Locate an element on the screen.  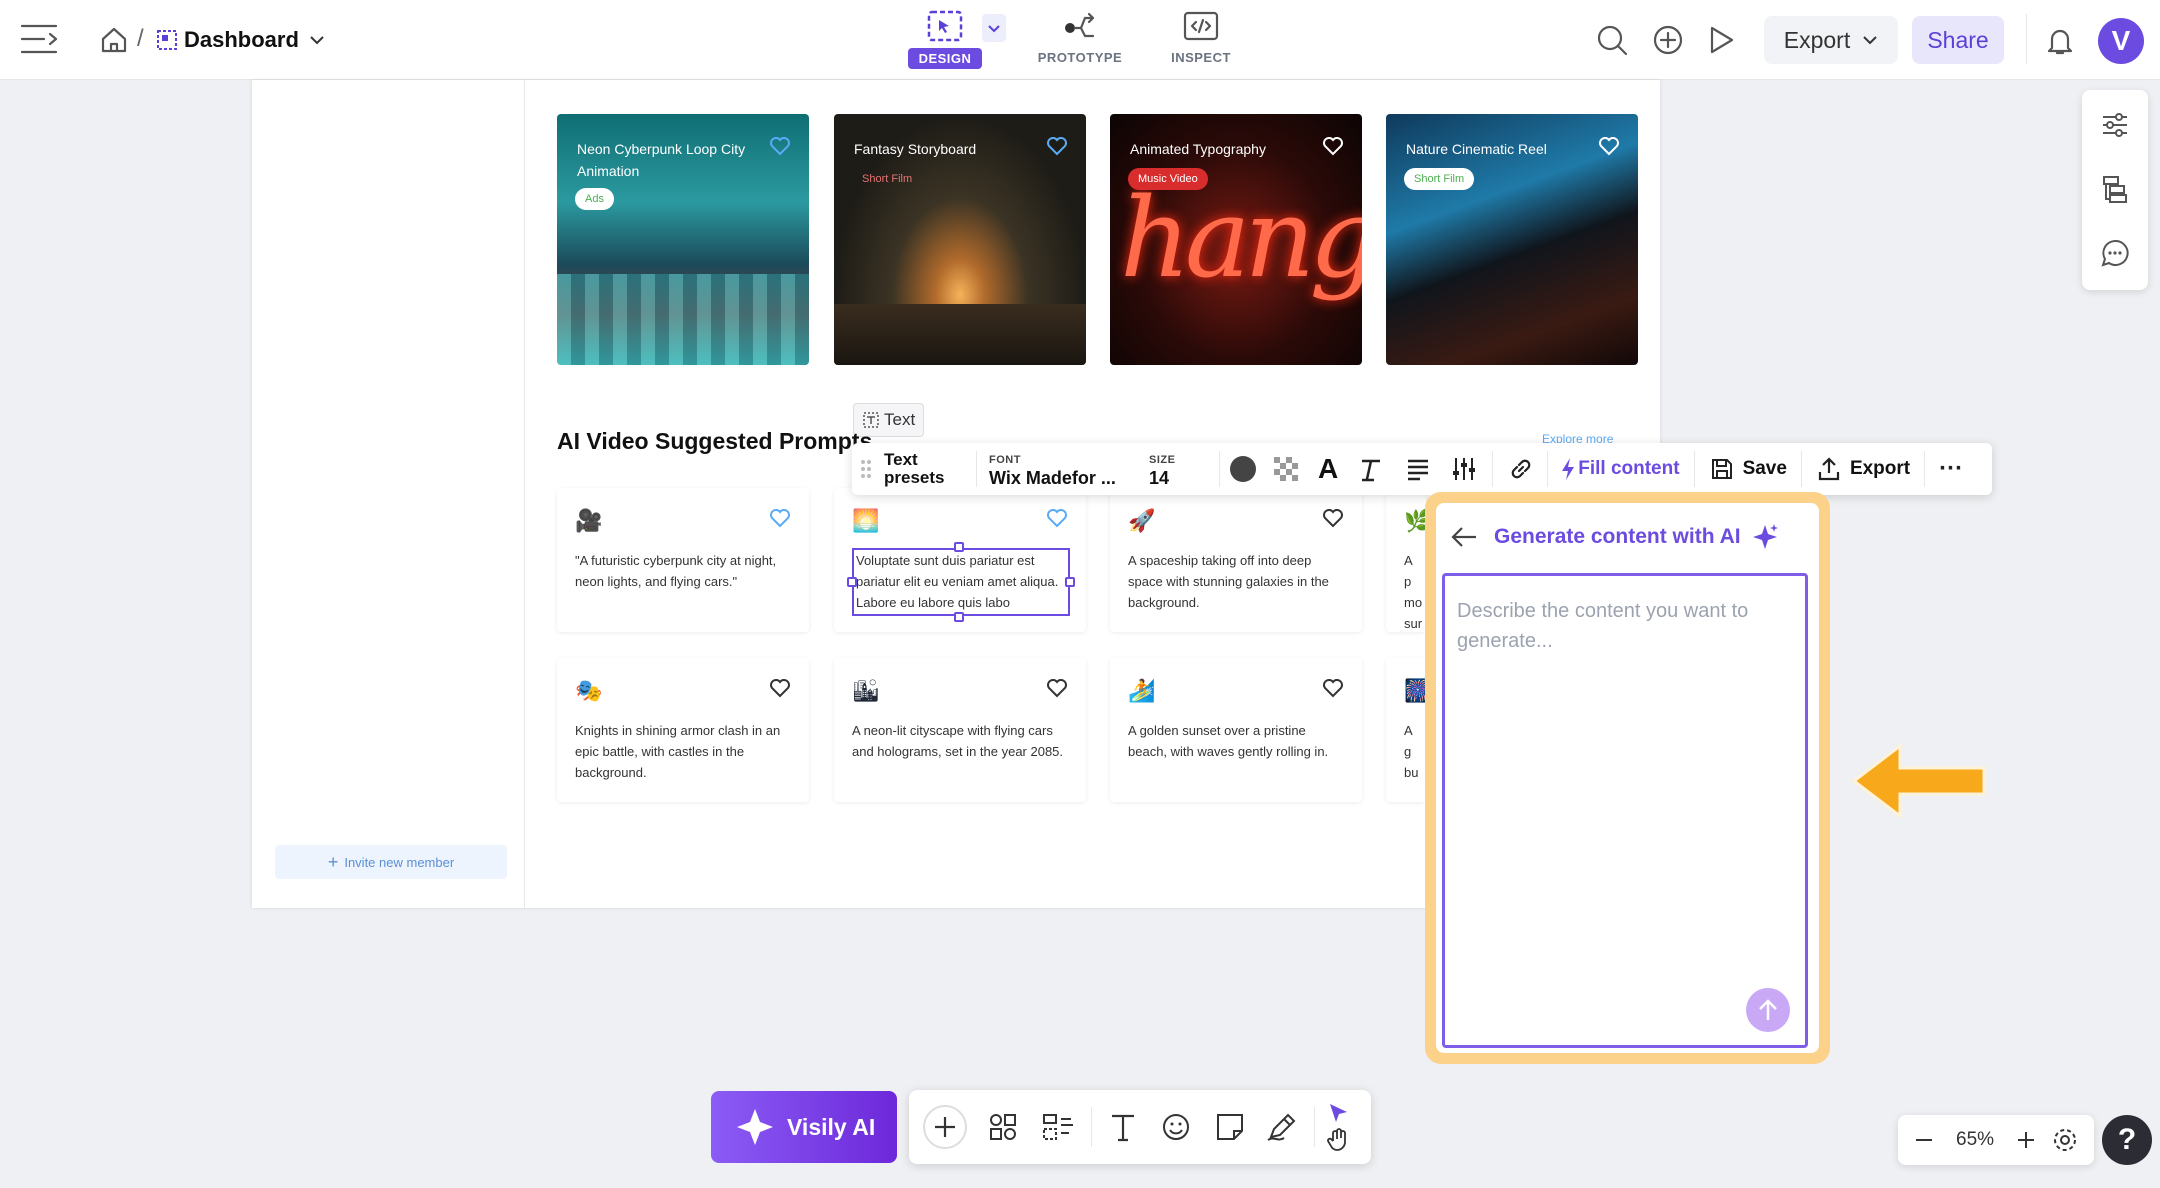
featured-card: Neon Cyberpunk Loop City Animation Ads is located at coordinates (683, 239).